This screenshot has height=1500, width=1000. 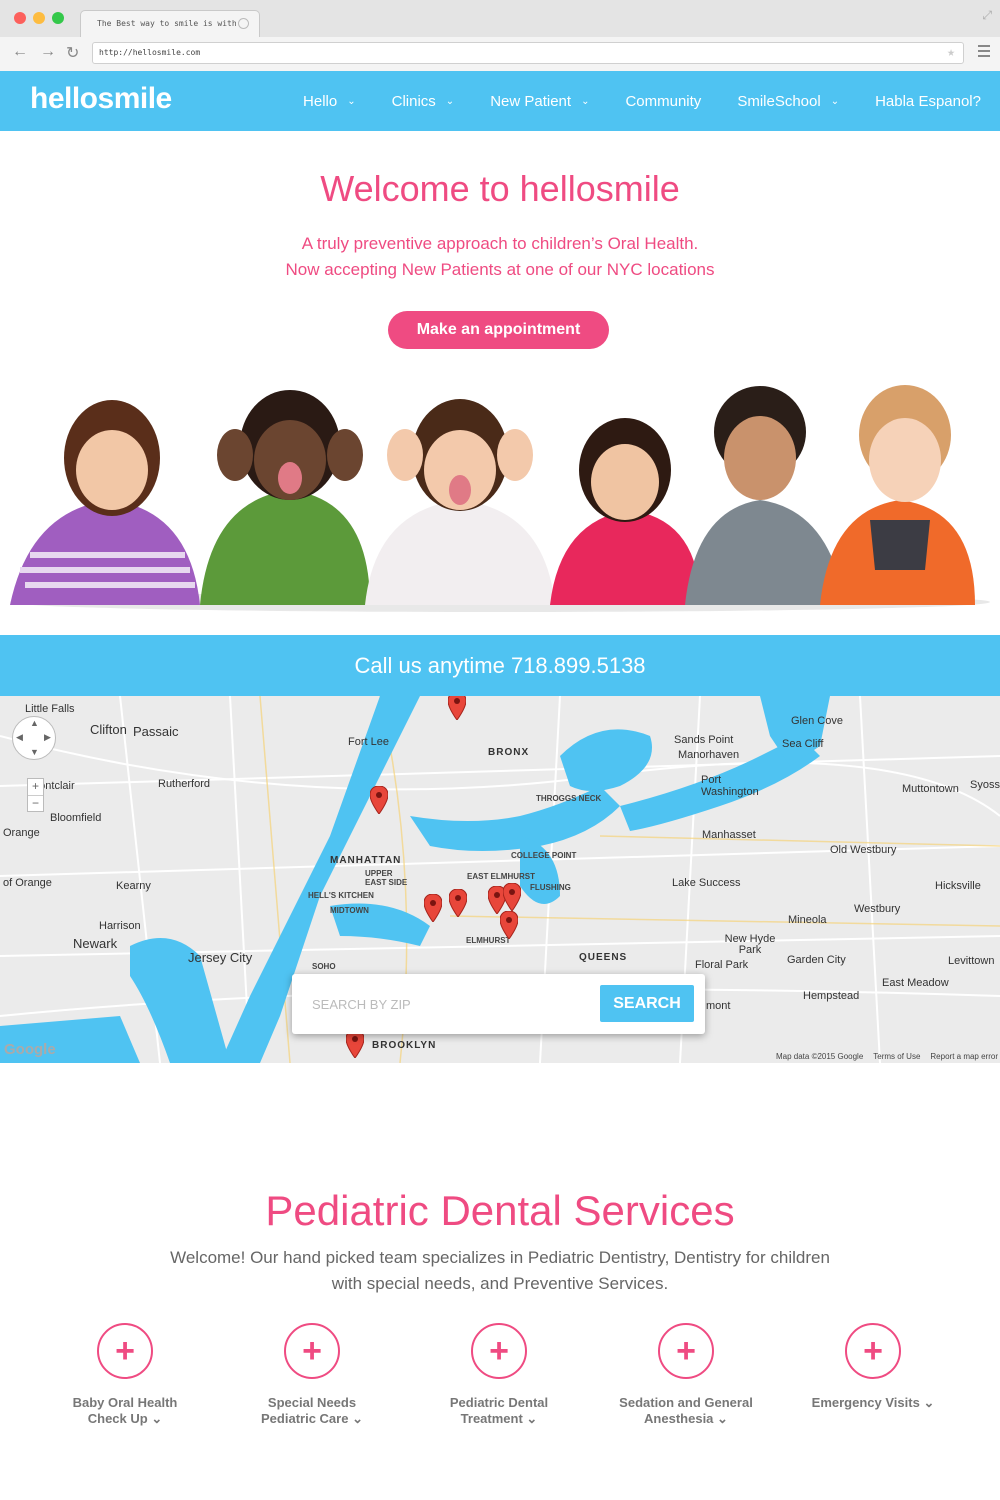 I want to click on map-label: Manorhaven, so click(x=709, y=755).